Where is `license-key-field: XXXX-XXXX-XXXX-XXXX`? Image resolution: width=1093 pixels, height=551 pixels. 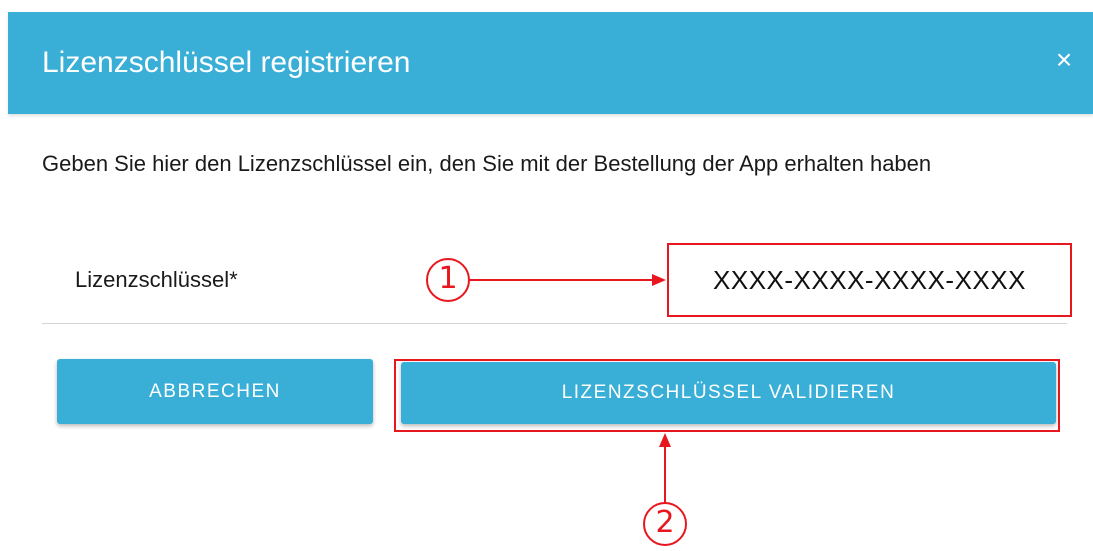
license-key-field: XXXX-XXXX-XXXX-XXXX is located at coordinates (869, 280).